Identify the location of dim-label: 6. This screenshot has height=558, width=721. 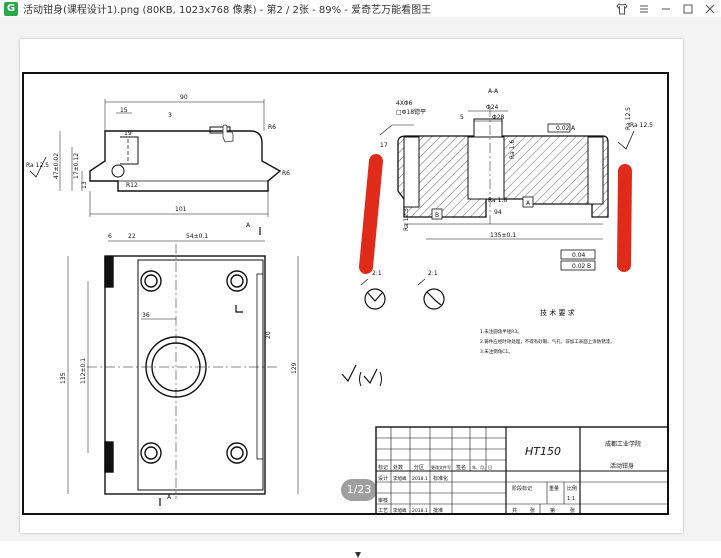
(110, 236).